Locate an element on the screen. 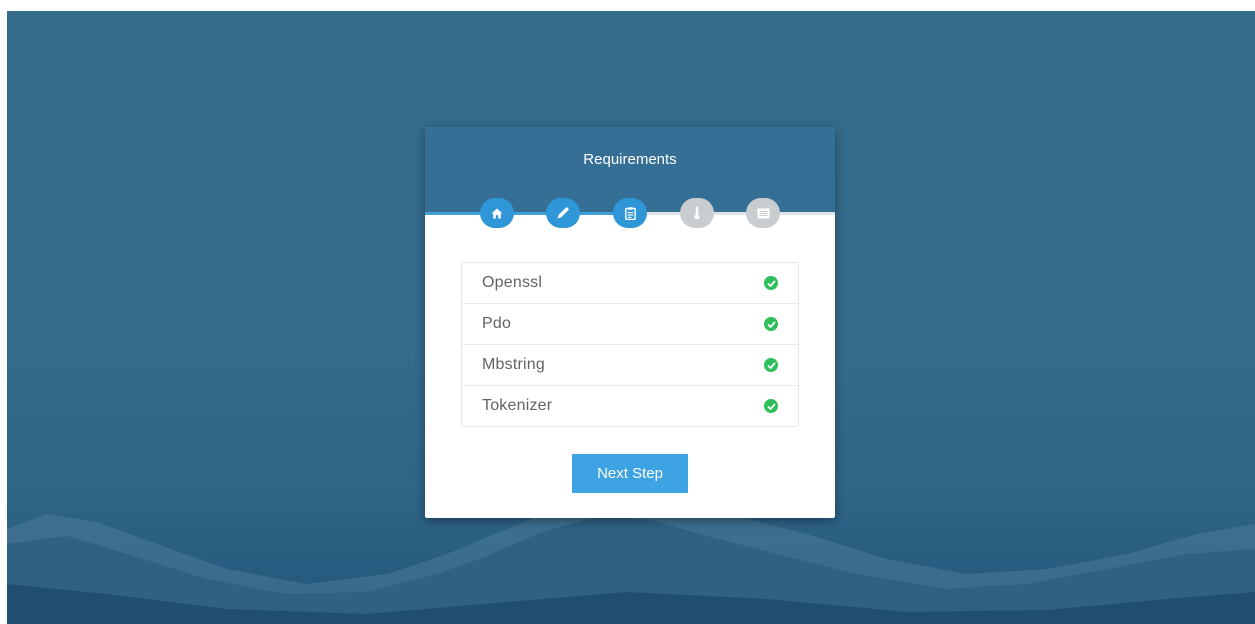 This screenshot has width=1255, height=624. list-icon is located at coordinates (763, 213).